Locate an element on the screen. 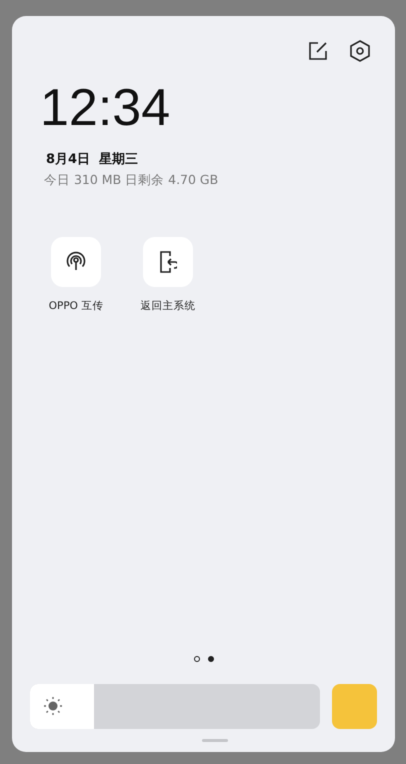 The image size is (406, 764). sun-icon is located at coordinates (53, 706).